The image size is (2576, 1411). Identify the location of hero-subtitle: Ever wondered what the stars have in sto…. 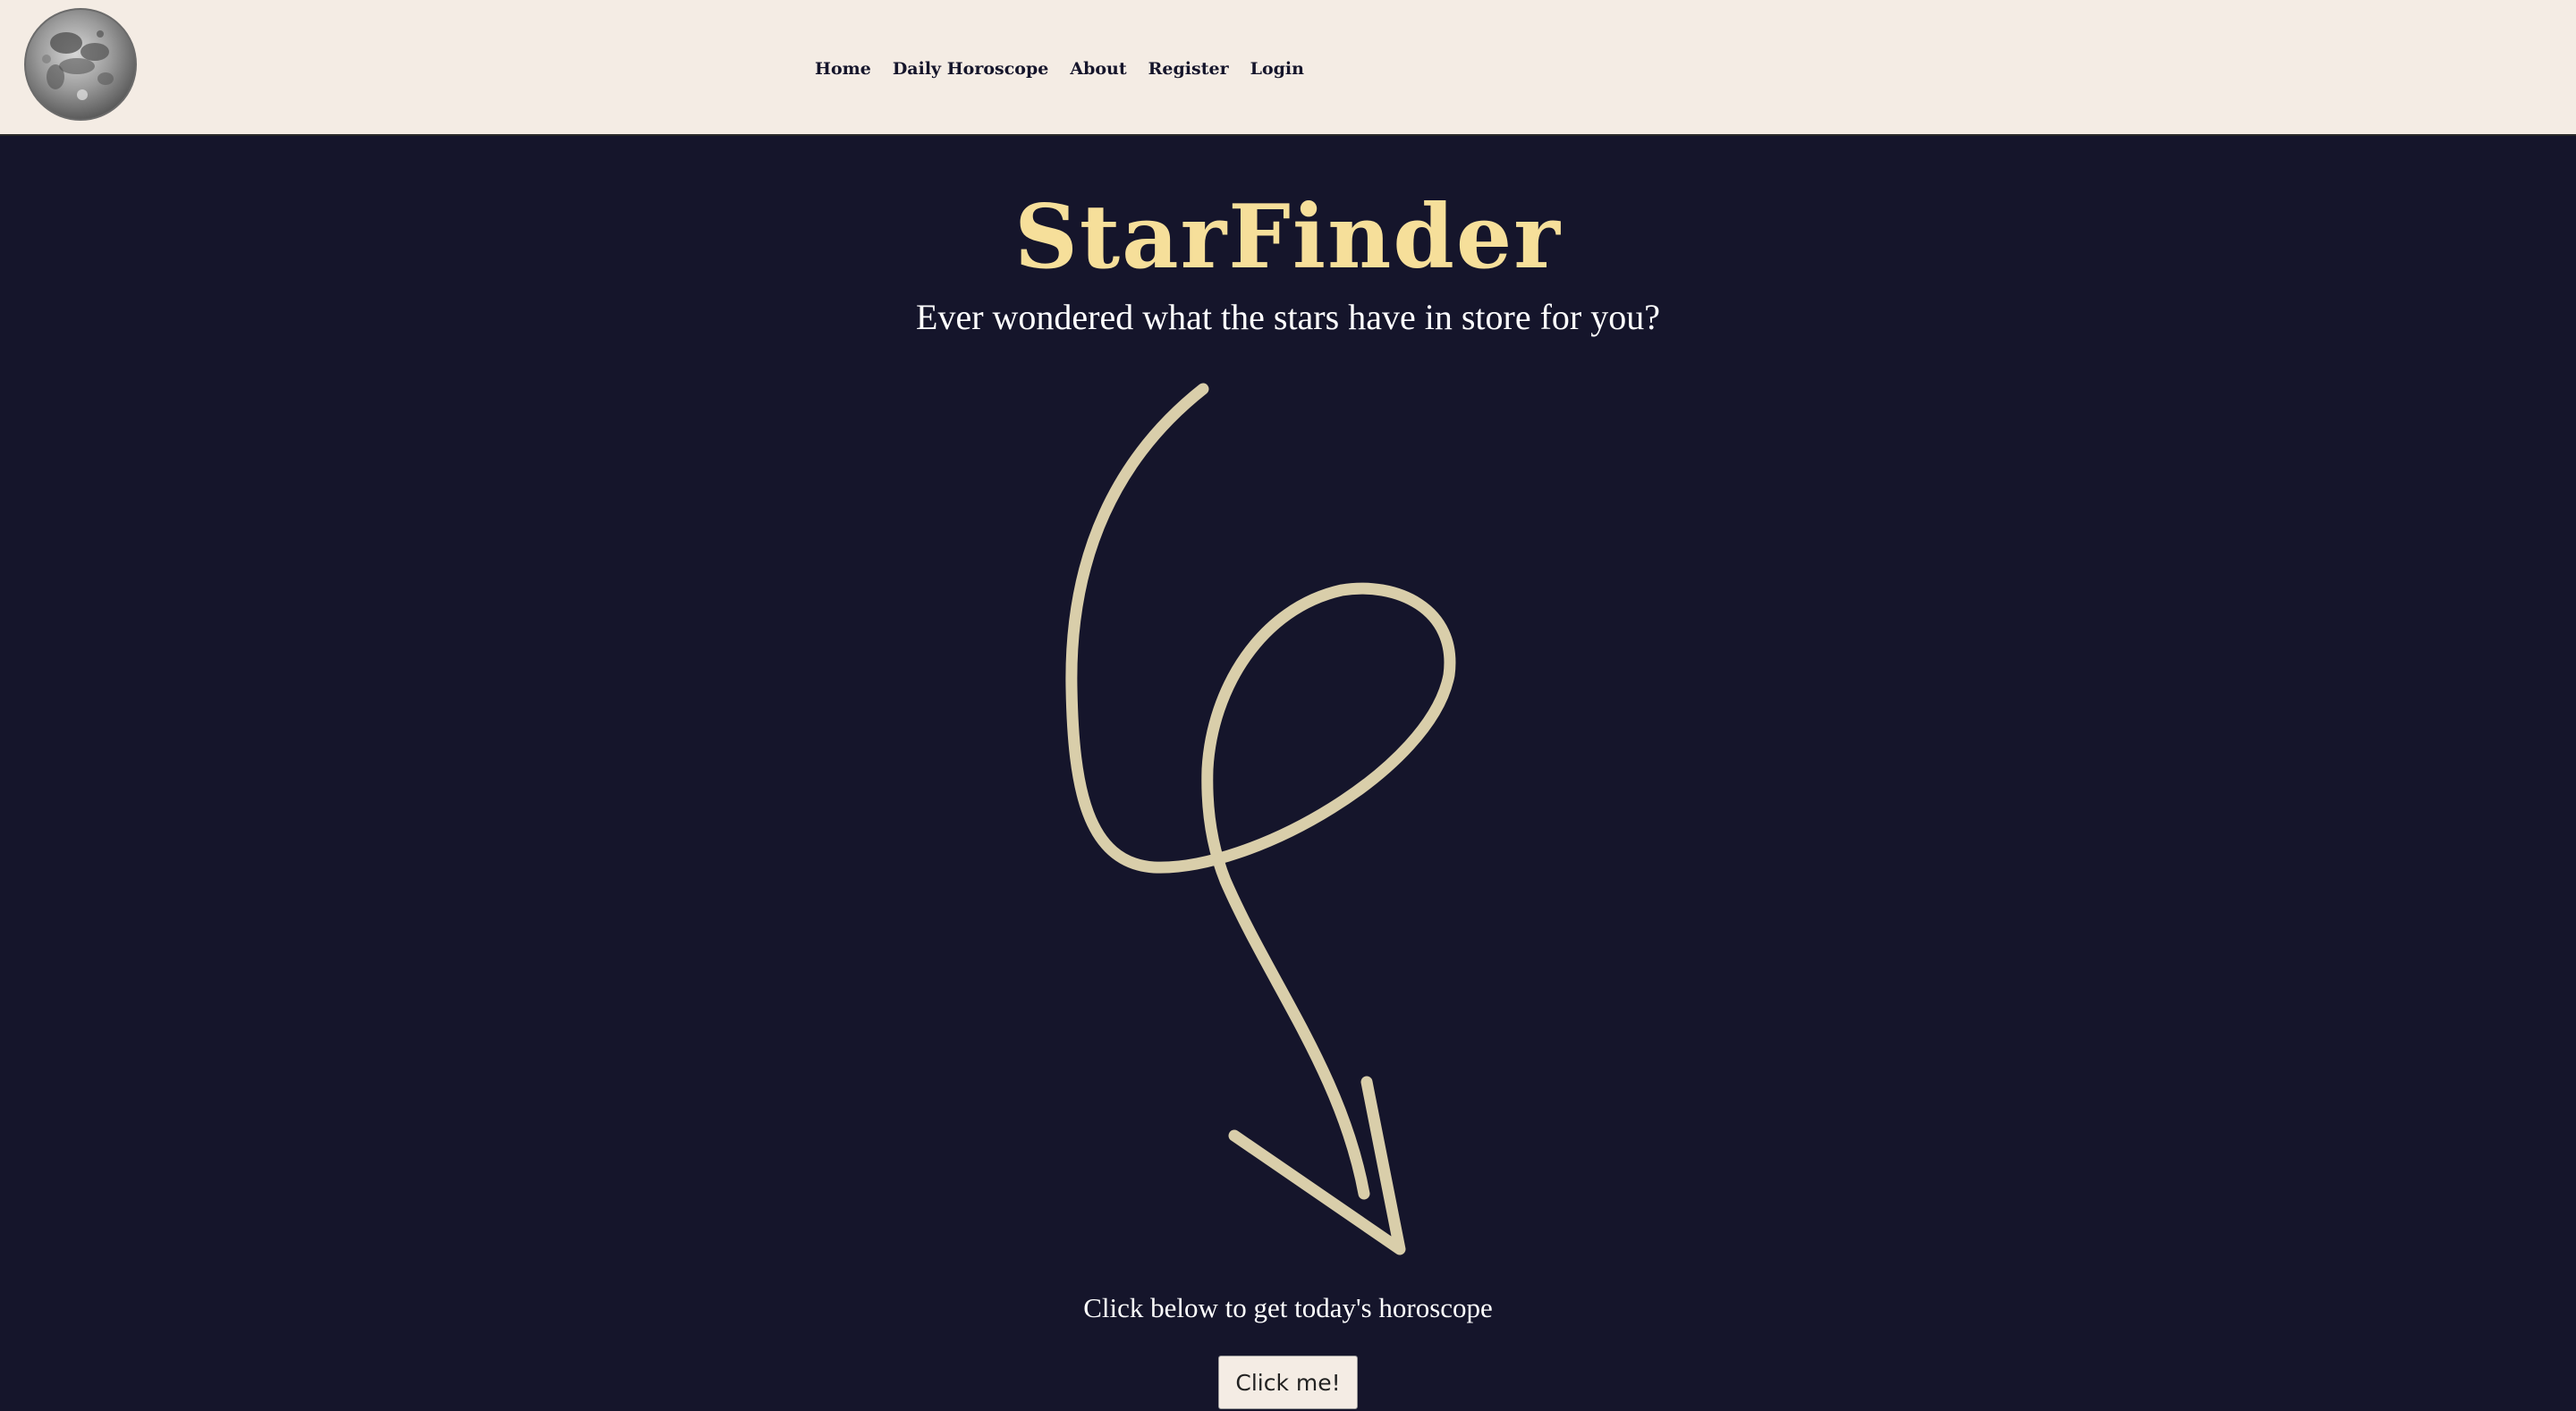
(1288, 317).